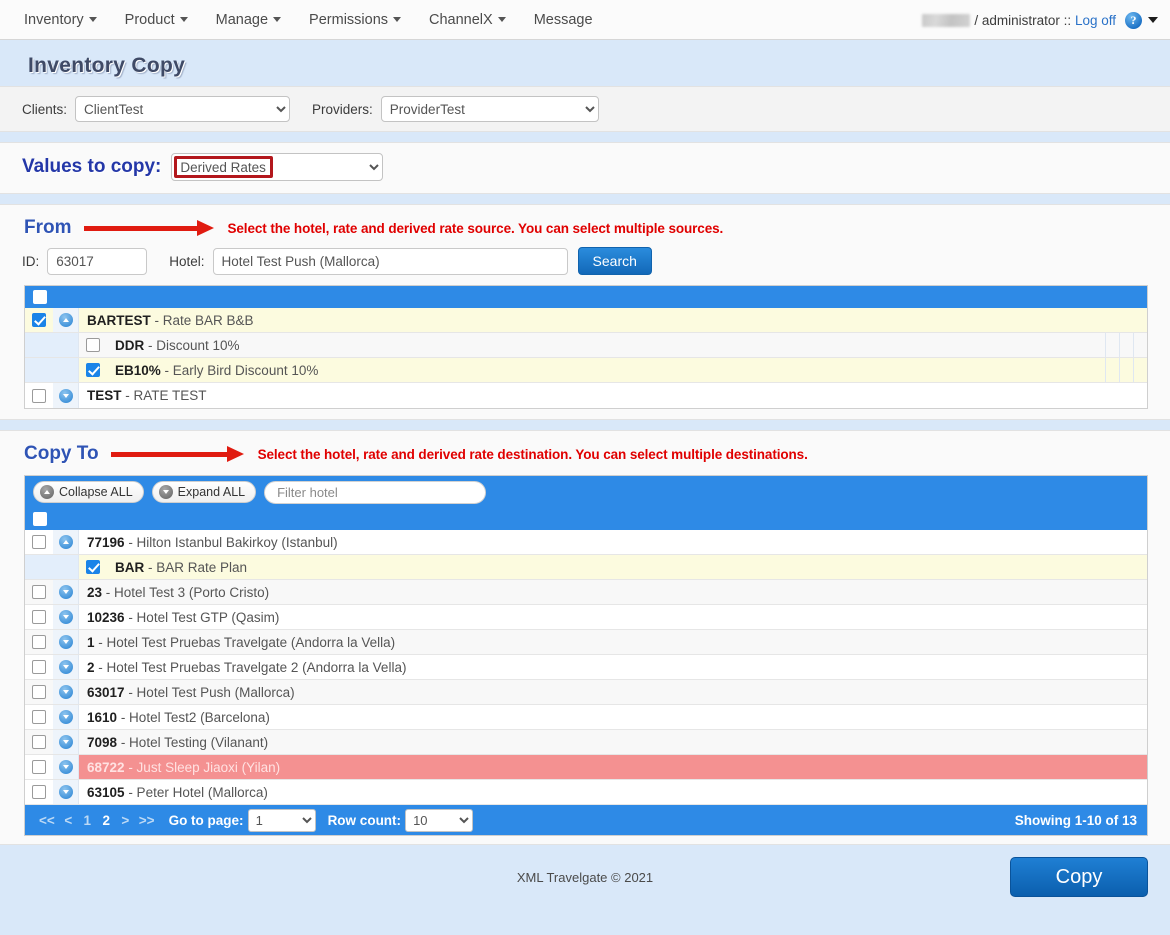 This screenshot has height=935, width=1170. I want to click on collapse-all-button: Collapse ALL, so click(88, 492).